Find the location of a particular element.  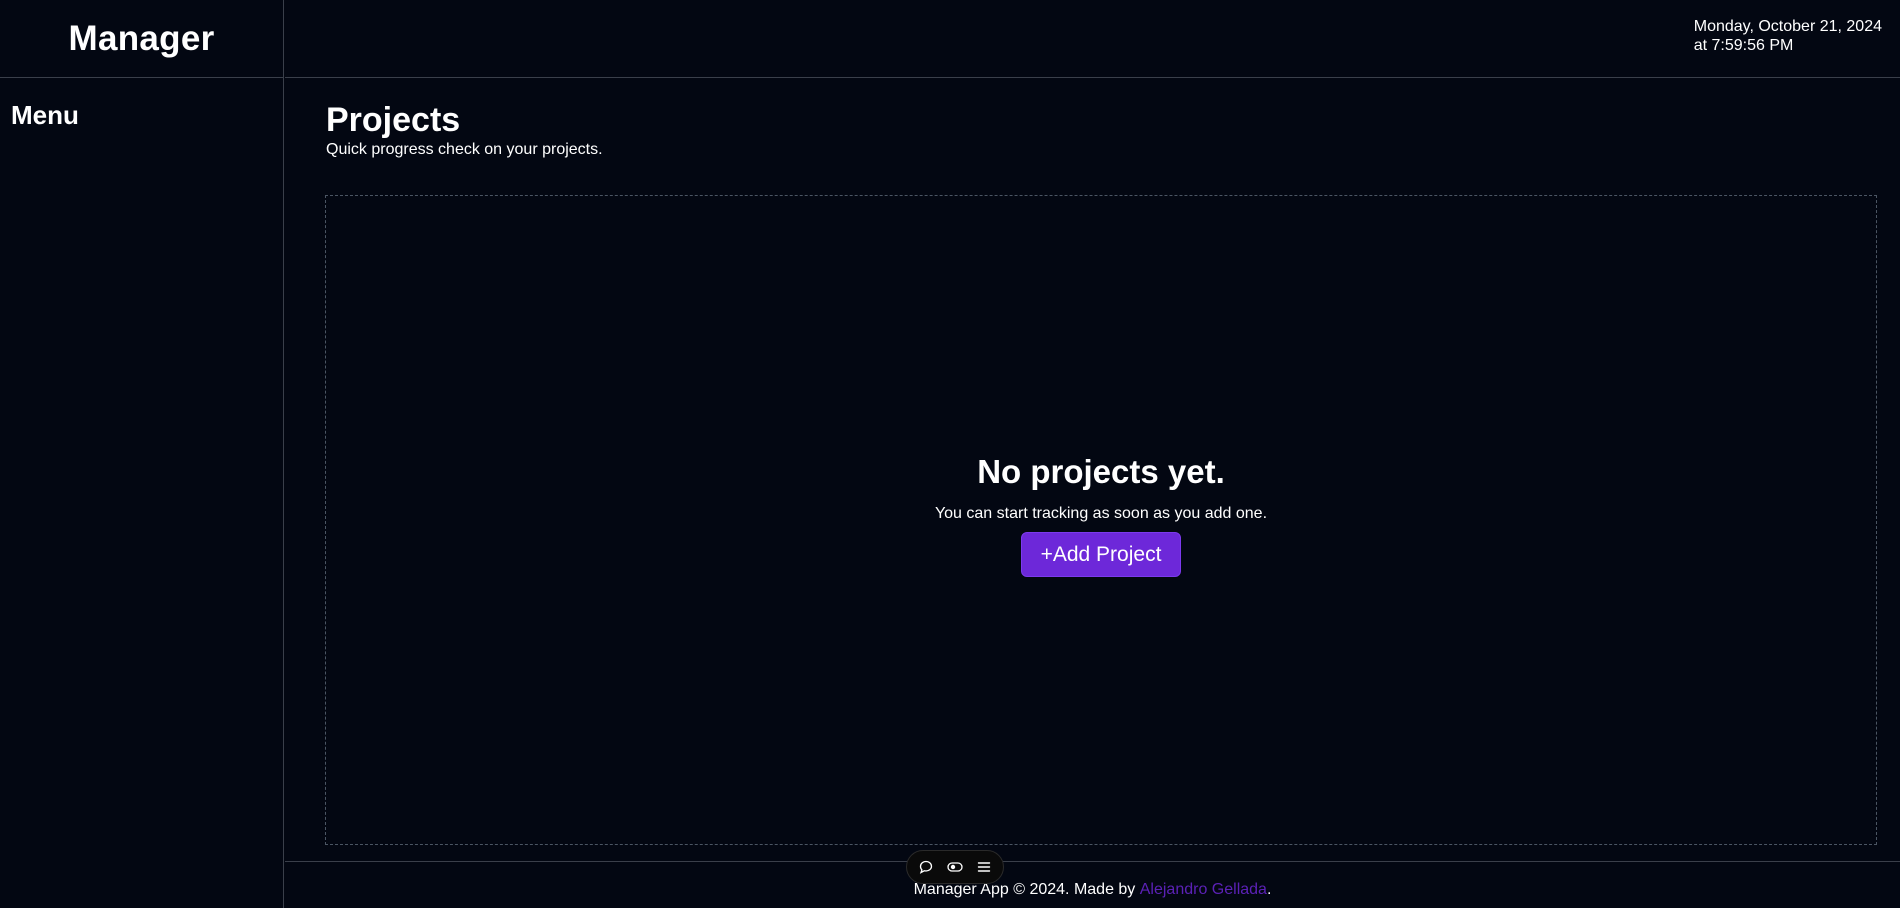

date-text: Monday, October 21, 2024 is located at coordinates (1787, 26).